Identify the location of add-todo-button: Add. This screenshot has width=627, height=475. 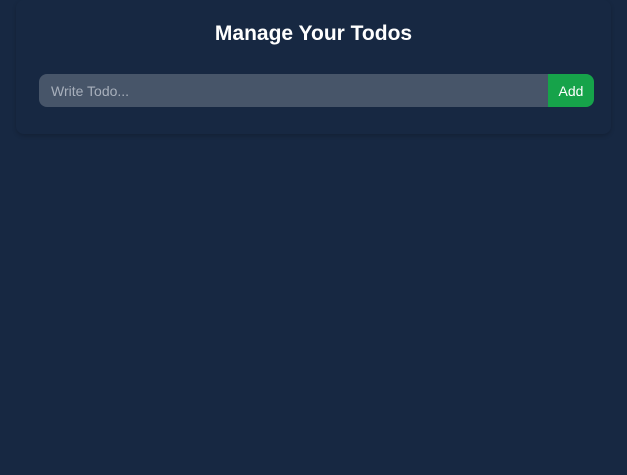
(571, 90).